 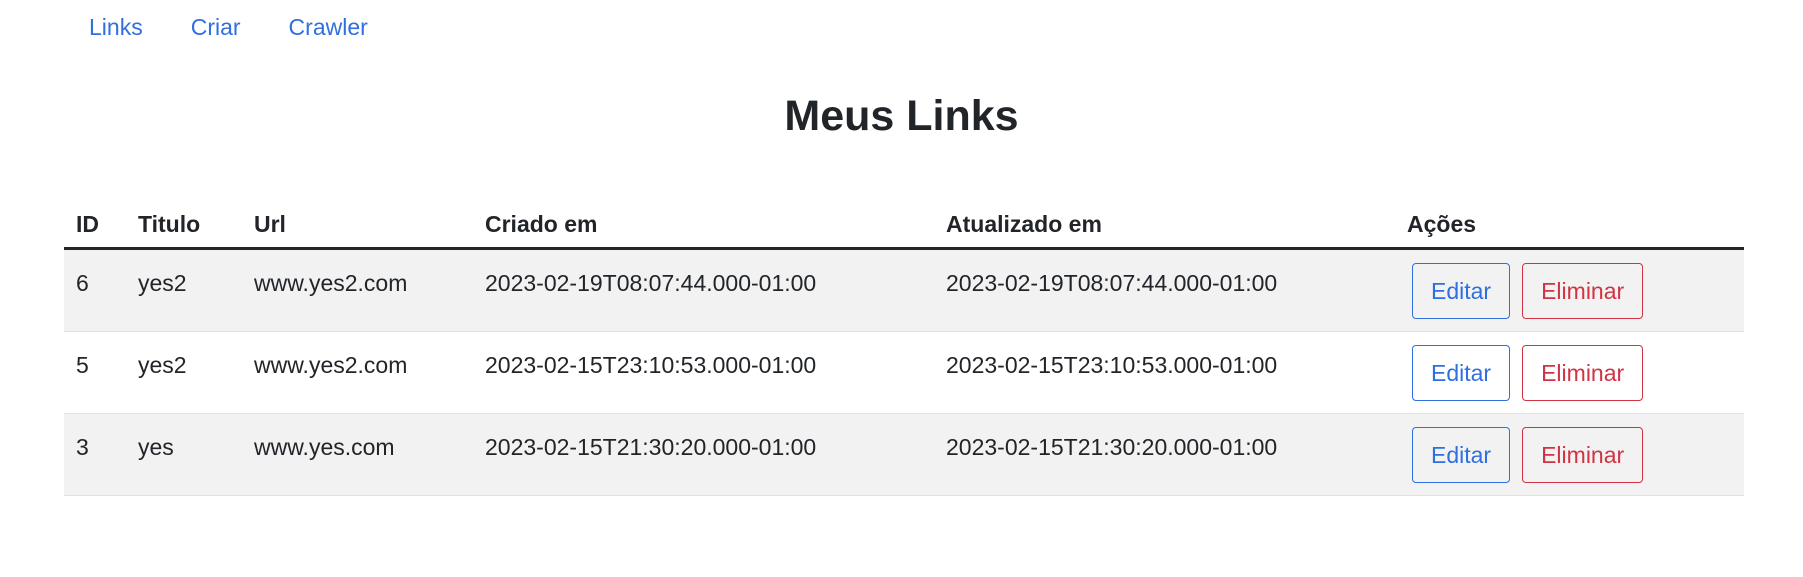 What do you see at coordinates (95, 454) in the screenshot?
I see `cell-id: 3` at bounding box center [95, 454].